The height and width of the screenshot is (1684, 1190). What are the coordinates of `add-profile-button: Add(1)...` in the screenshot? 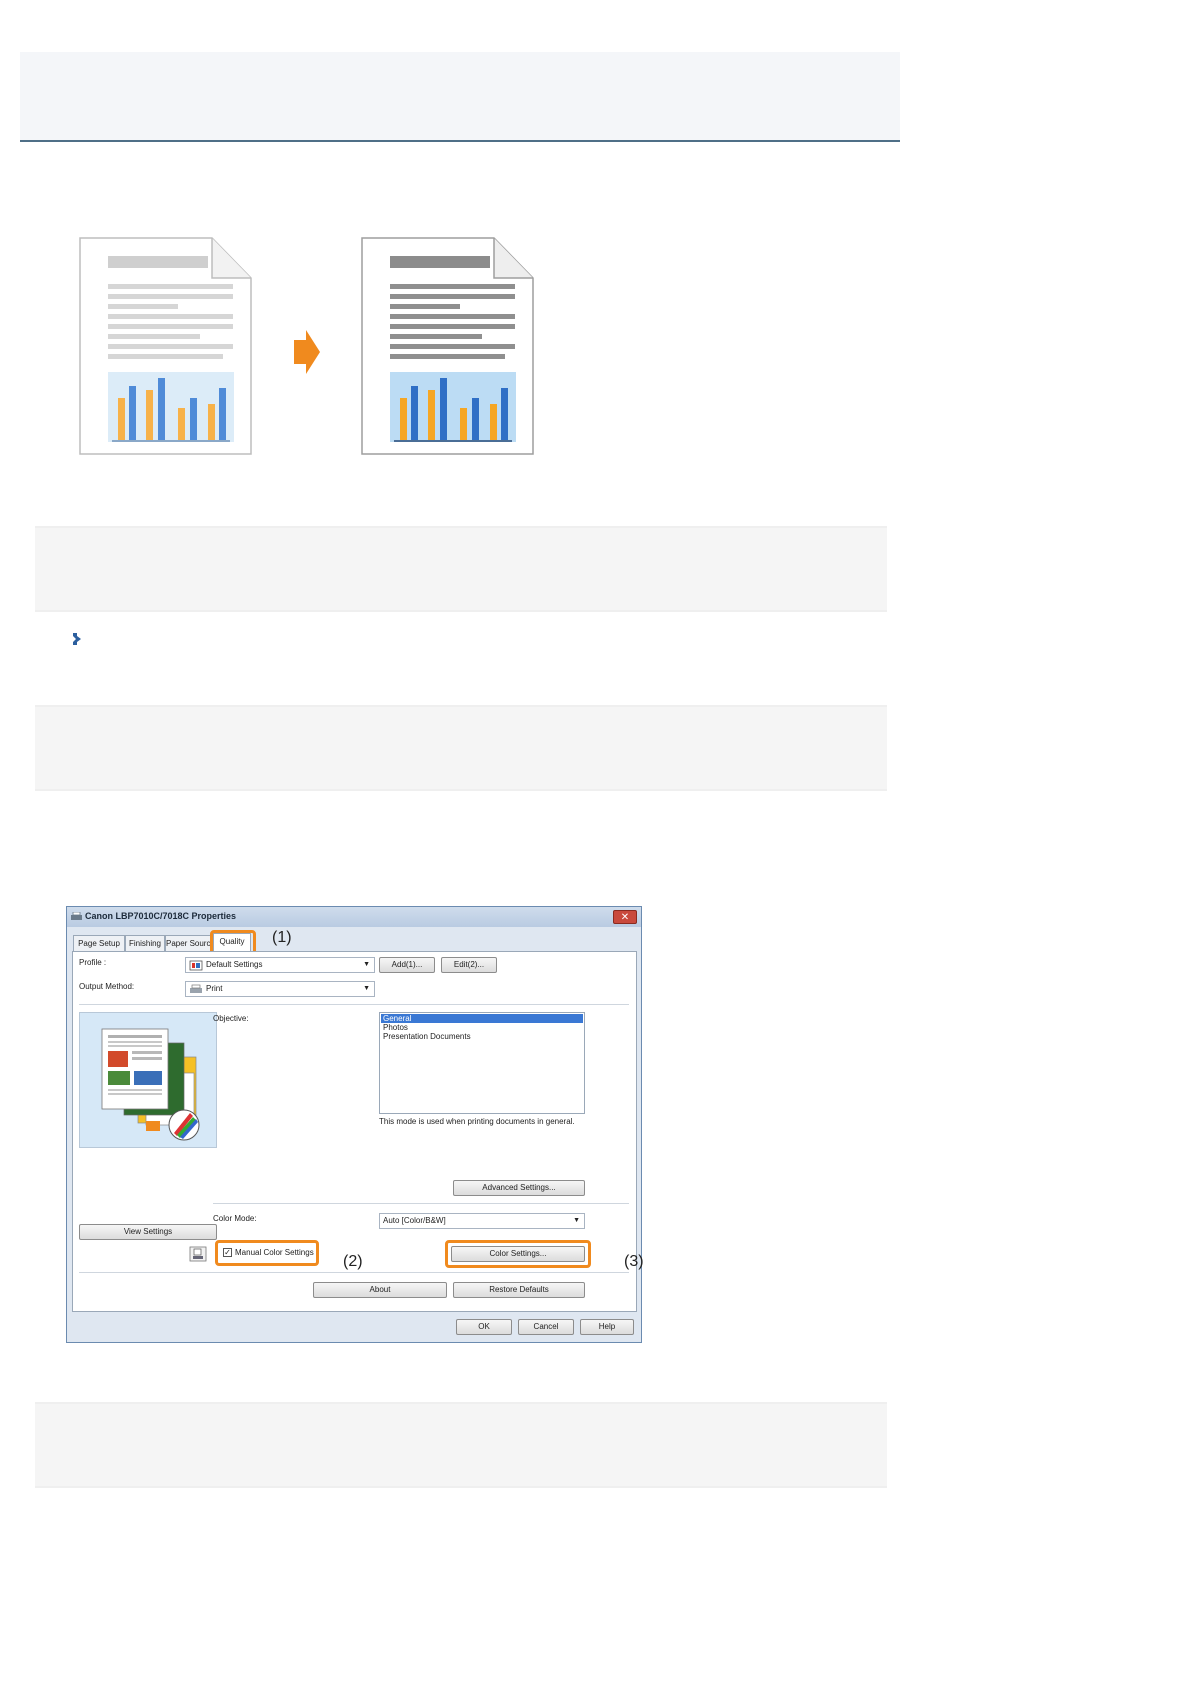 It's located at (407, 965).